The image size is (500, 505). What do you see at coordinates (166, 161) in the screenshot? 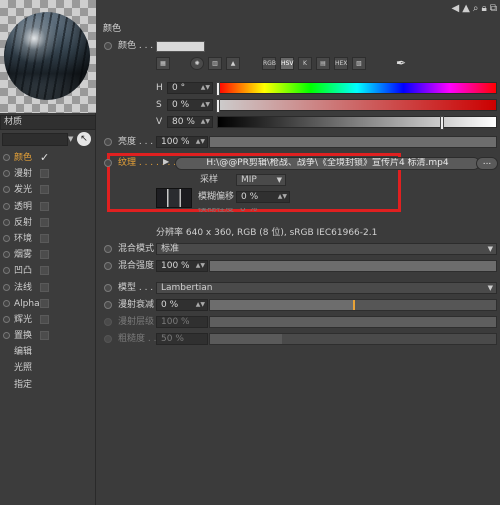
I see `triangle-right-icon: ▶` at bounding box center [166, 161].